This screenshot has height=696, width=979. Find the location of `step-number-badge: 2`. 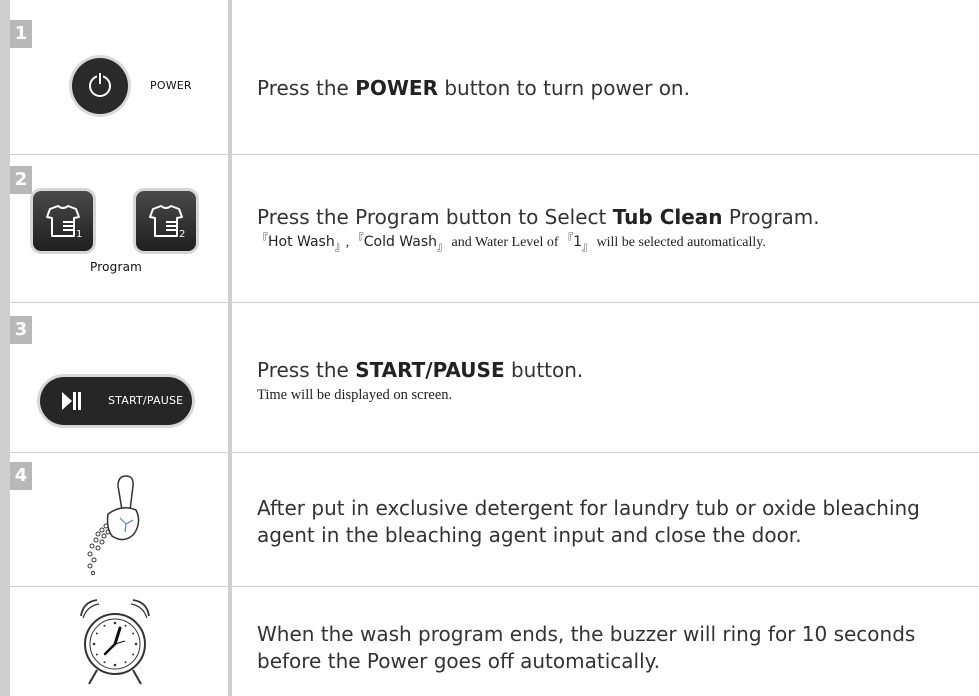

step-number-badge: 2 is located at coordinates (21, 180).